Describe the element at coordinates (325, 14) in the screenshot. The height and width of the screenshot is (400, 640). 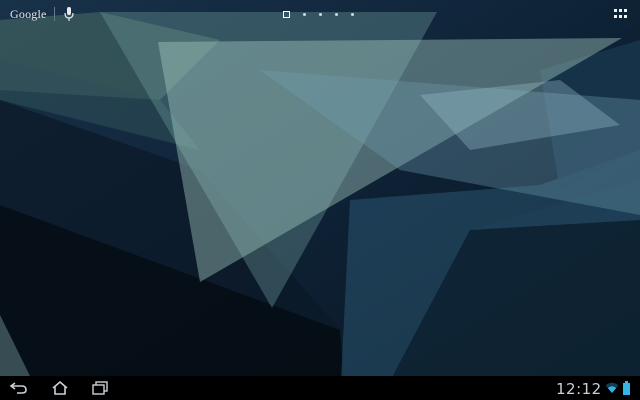
I see `page-indicators` at that location.